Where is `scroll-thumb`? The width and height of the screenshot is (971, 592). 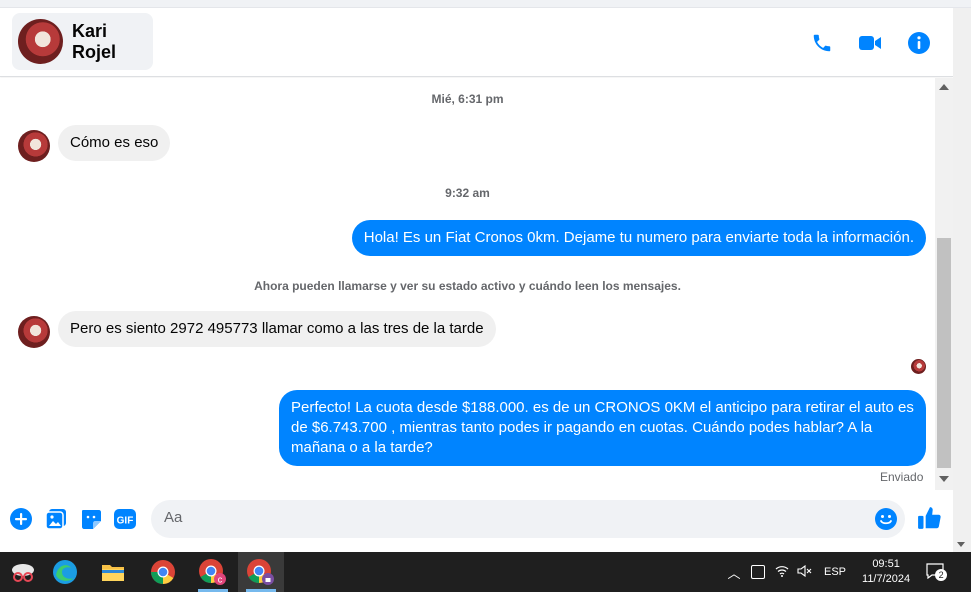 scroll-thumb is located at coordinates (944, 353).